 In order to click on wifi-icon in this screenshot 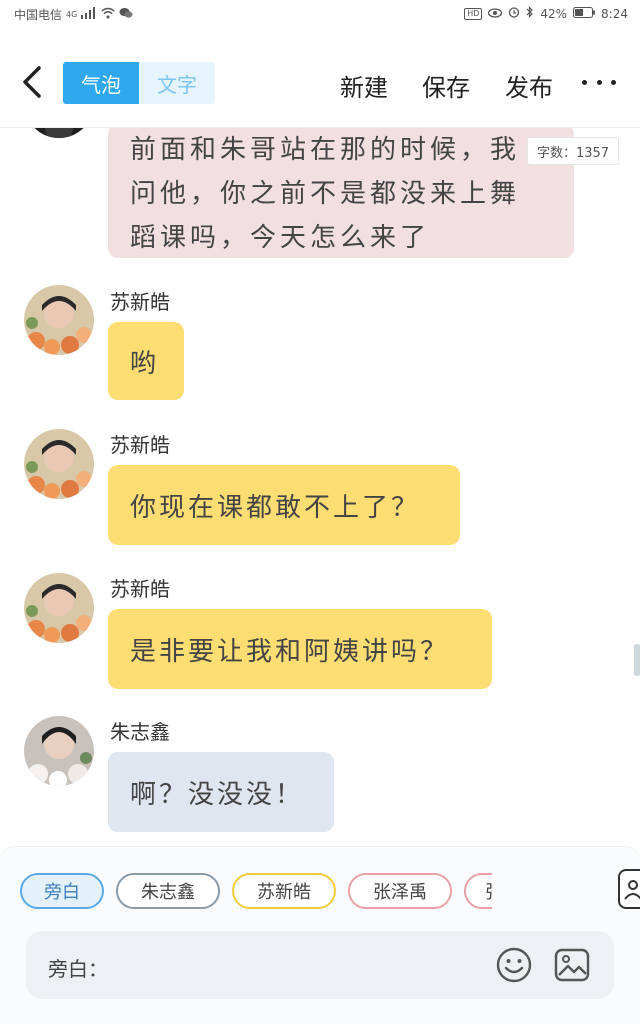, I will do `click(108, 14)`.